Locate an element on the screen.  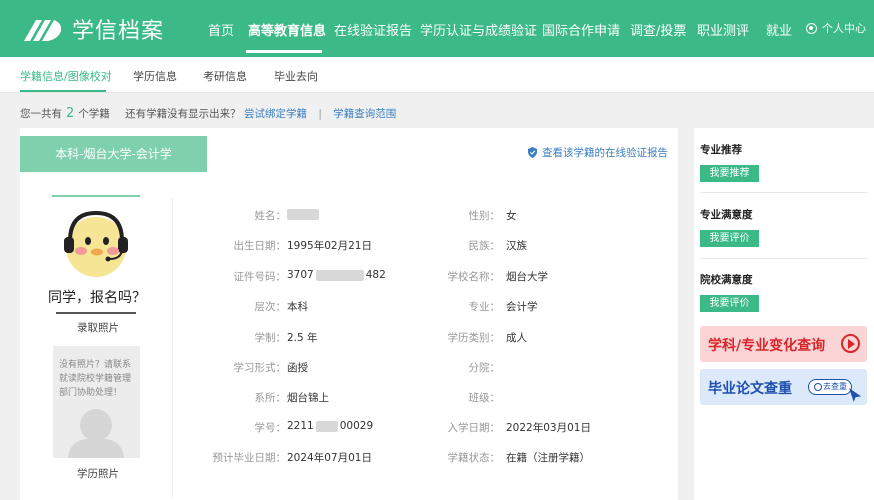
logo-icon is located at coordinates (43, 30).